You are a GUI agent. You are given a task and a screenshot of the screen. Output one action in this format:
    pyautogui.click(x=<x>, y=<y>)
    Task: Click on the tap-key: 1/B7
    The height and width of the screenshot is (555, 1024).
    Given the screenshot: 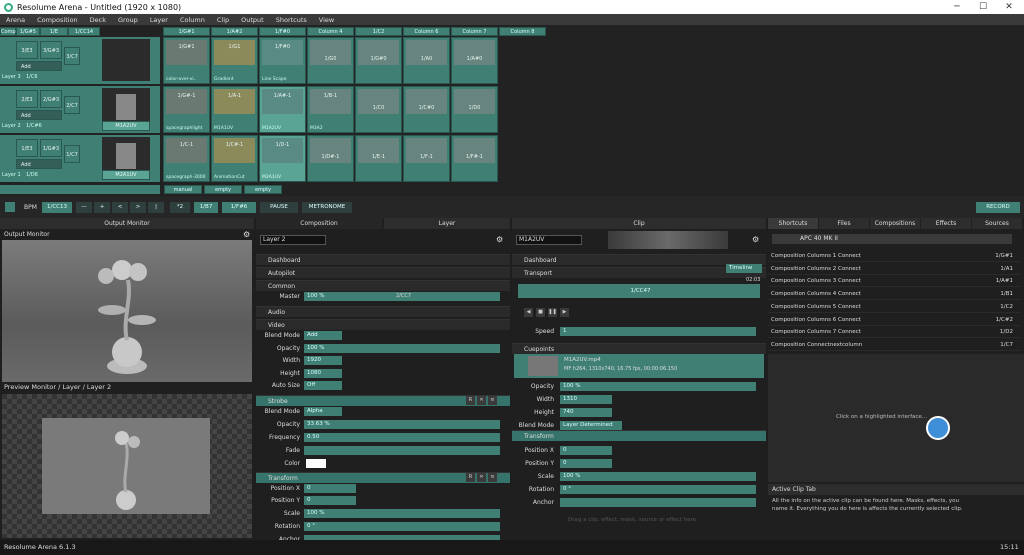 What is the action you would take?
    pyautogui.click(x=206, y=207)
    